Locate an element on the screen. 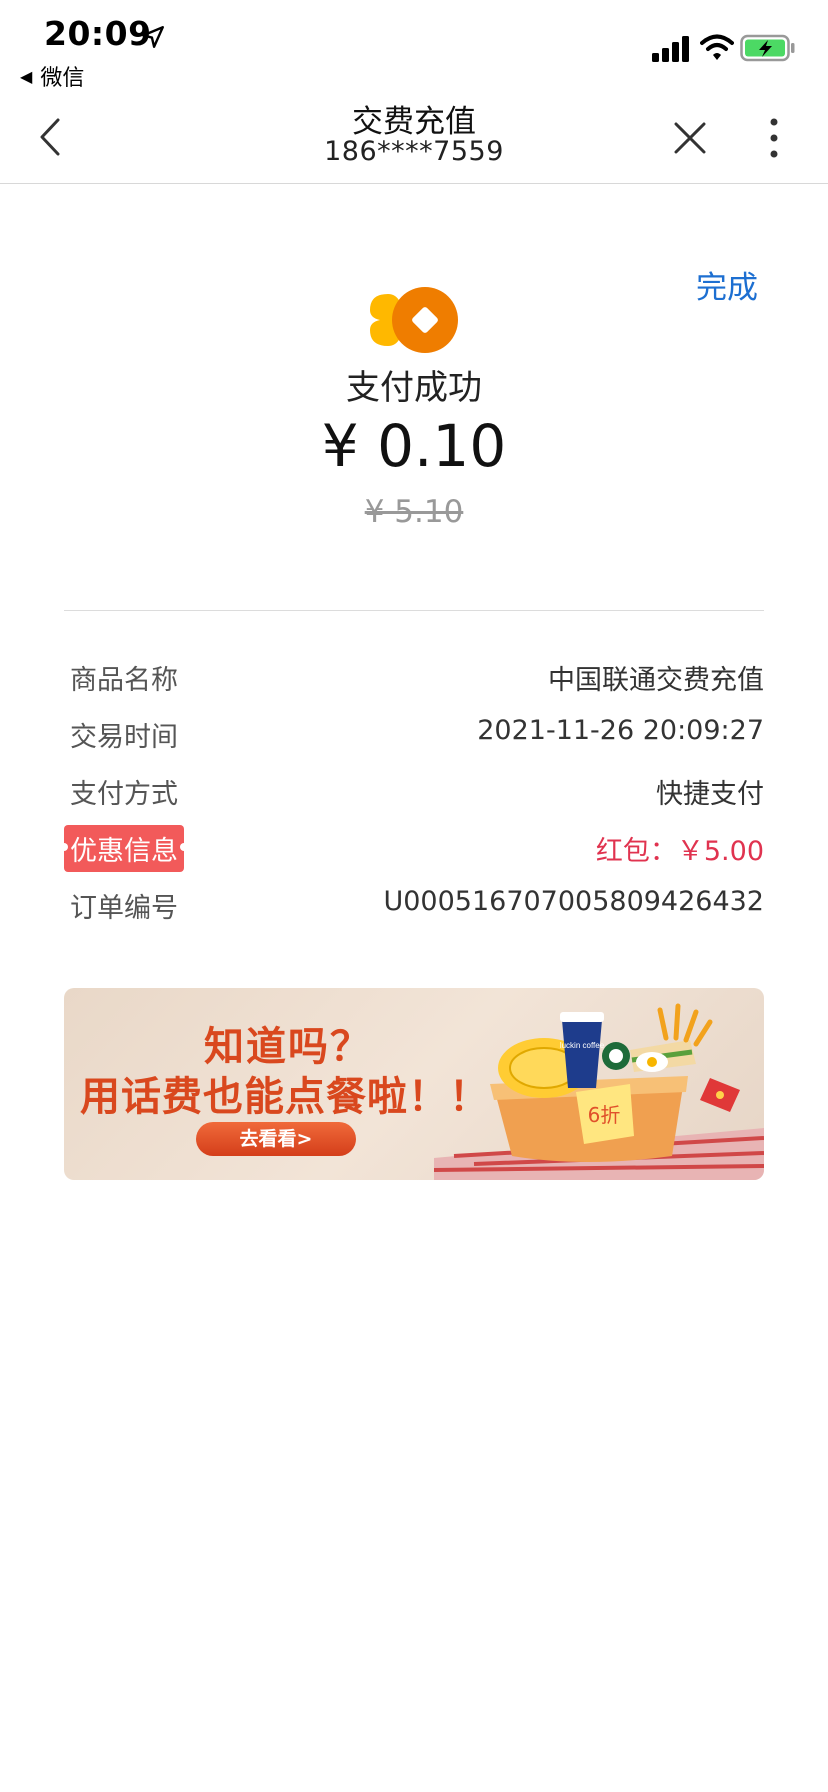  back-app-label: 微信 is located at coordinates (62, 78).